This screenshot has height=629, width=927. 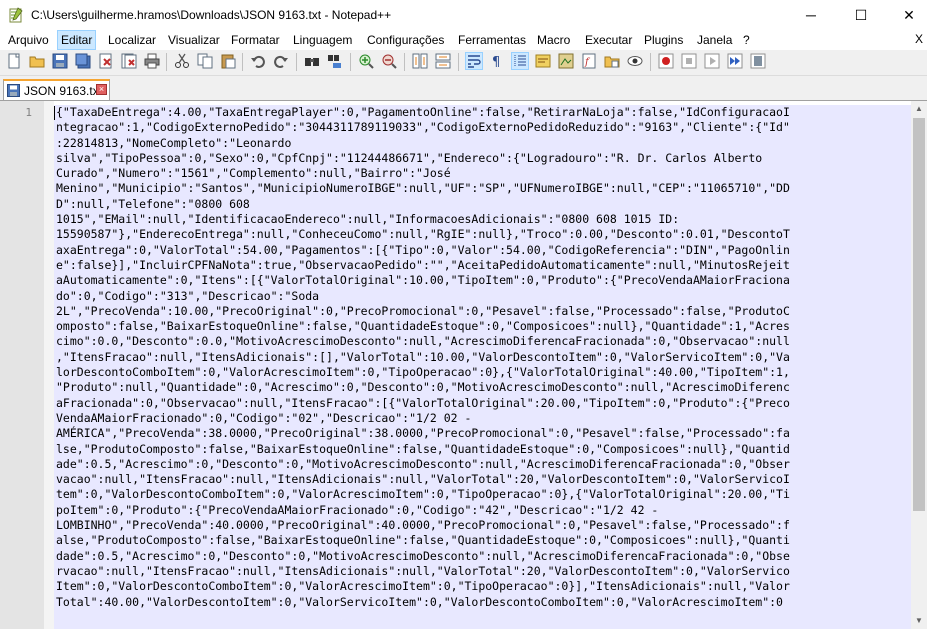 What do you see at coordinates (322, 40) in the screenshot?
I see `menu-linguagem: Linguagem` at bounding box center [322, 40].